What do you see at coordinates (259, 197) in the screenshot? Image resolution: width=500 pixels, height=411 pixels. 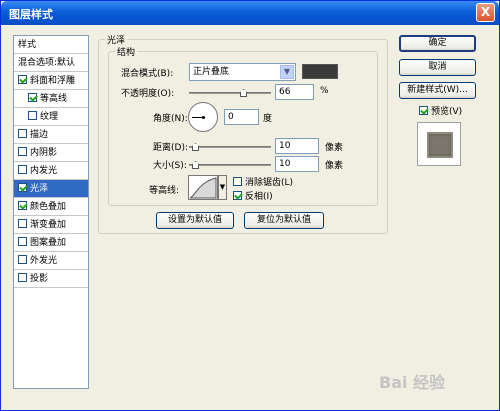 I see `invert-label: 反相(I)` at bounding box center [259, 197].